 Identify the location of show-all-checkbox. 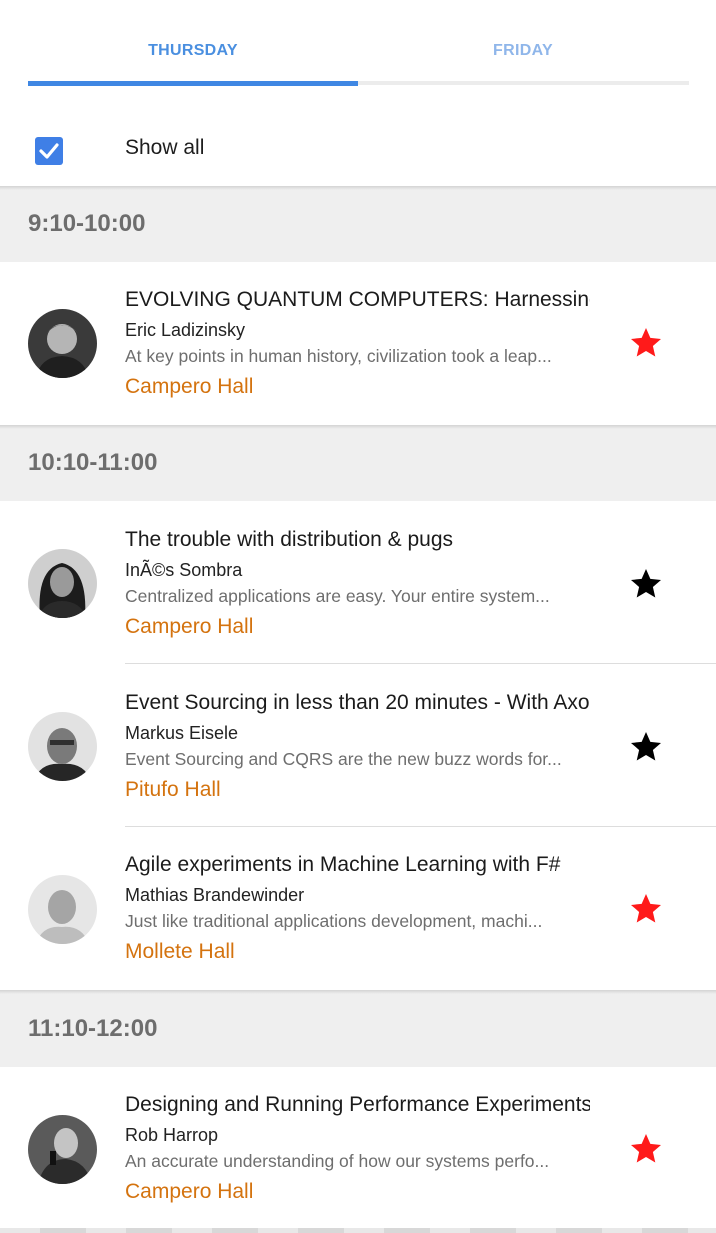
(49, 151).